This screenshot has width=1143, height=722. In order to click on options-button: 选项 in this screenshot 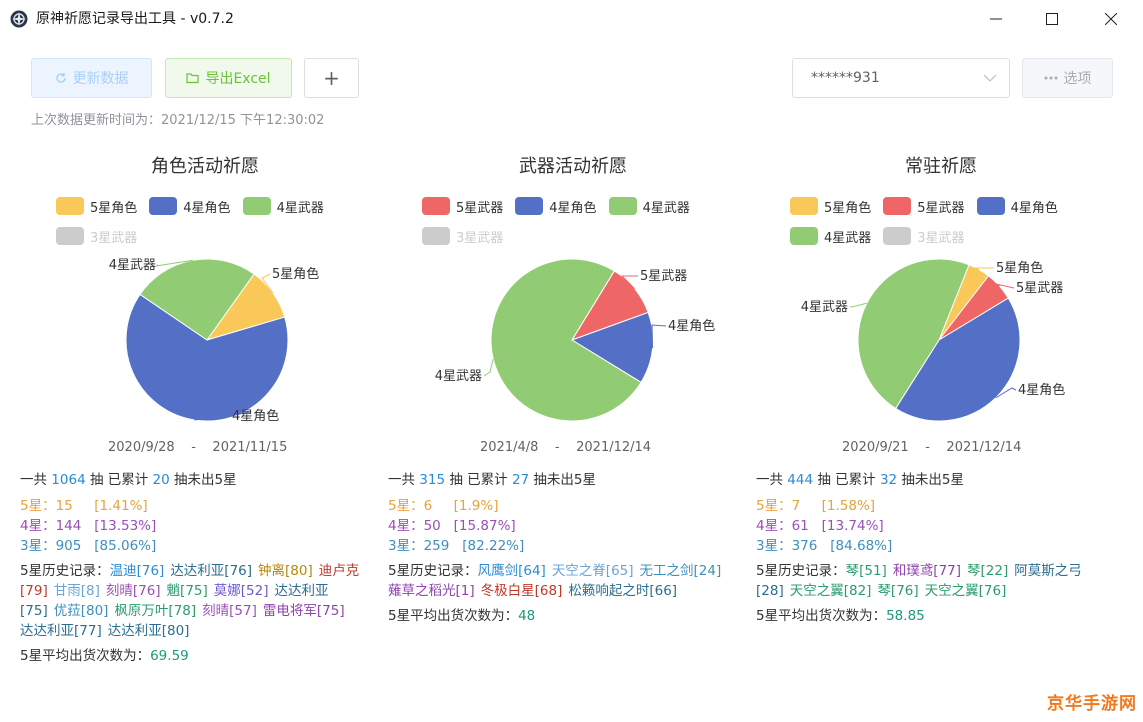, I will do `click(1067, 78)`.